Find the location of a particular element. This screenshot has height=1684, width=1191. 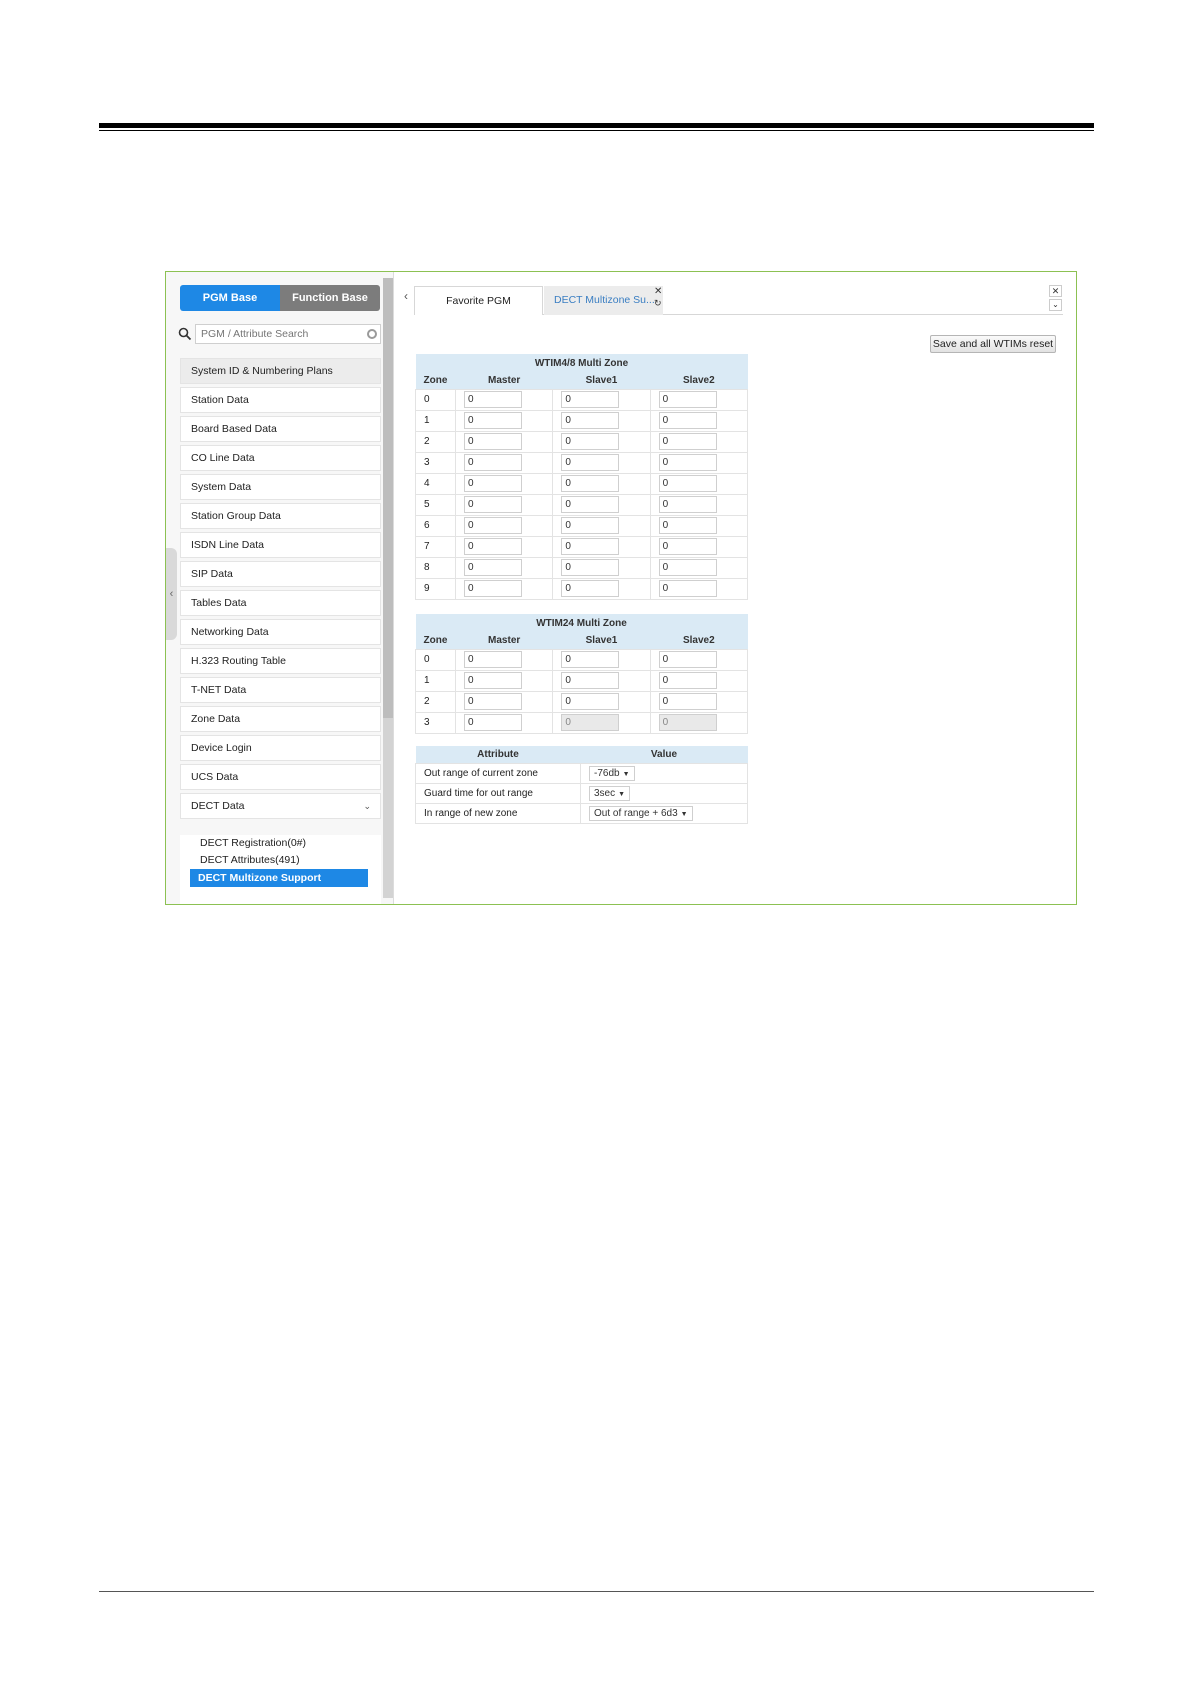

subitem-dect-registration: DECT Registration(0#) is located at coordinates (280, 843).